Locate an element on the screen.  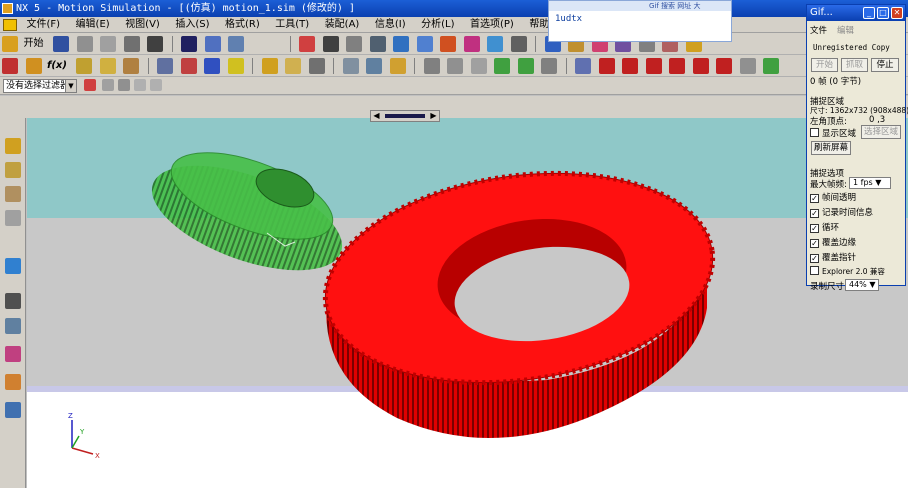
lasso-icon is located at coordinates (140, 85).